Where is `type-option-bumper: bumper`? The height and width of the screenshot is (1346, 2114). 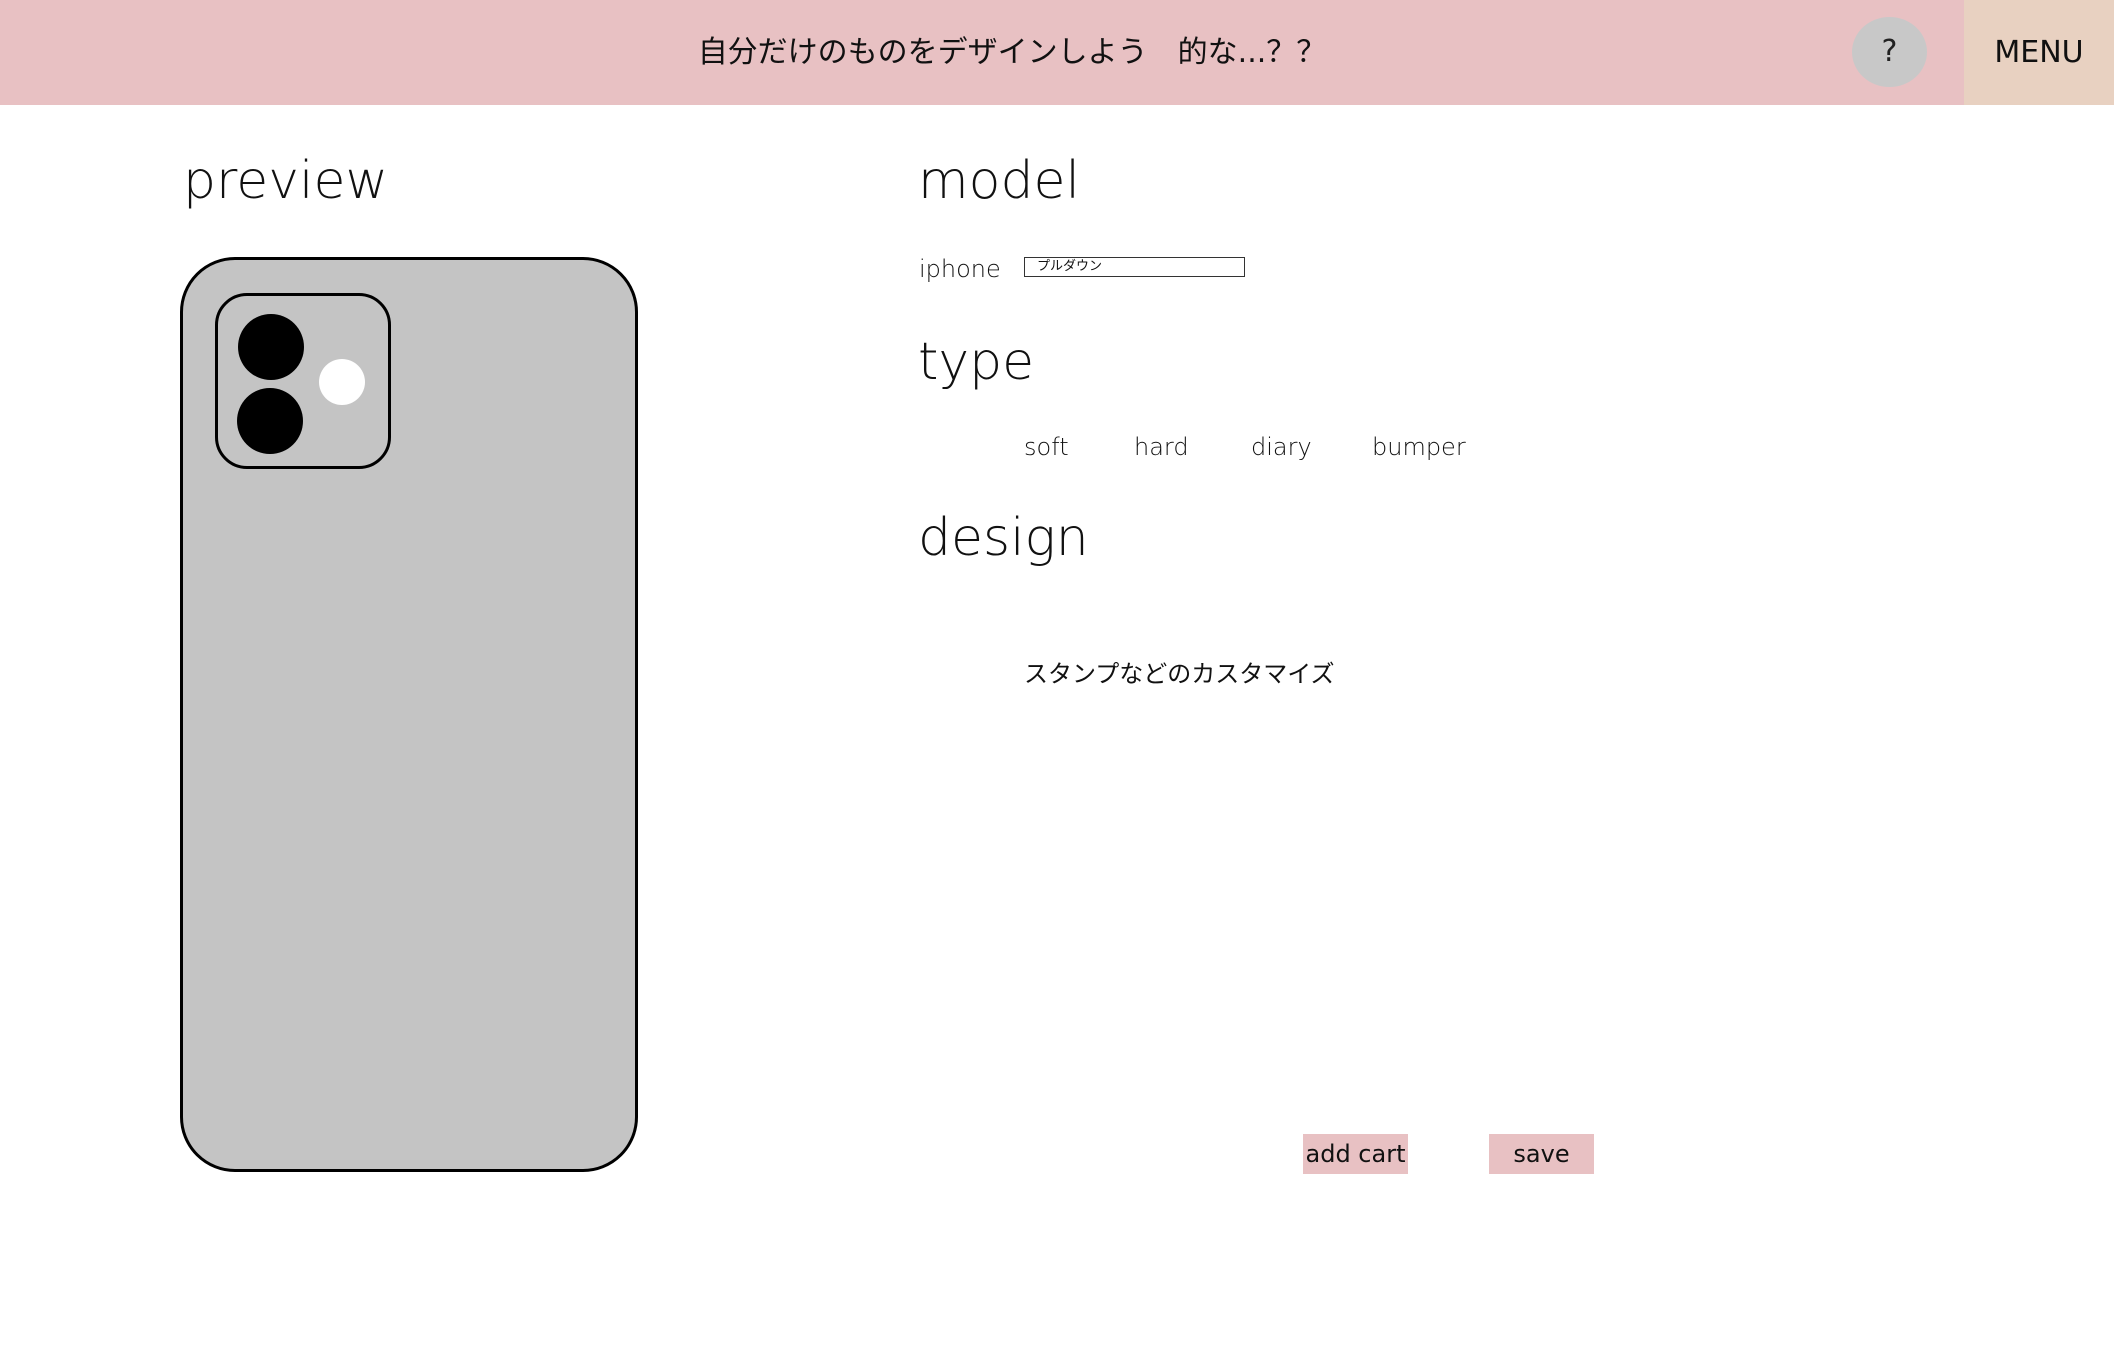
type-option-bumper: bumper is located at coordinates (1419, 447).